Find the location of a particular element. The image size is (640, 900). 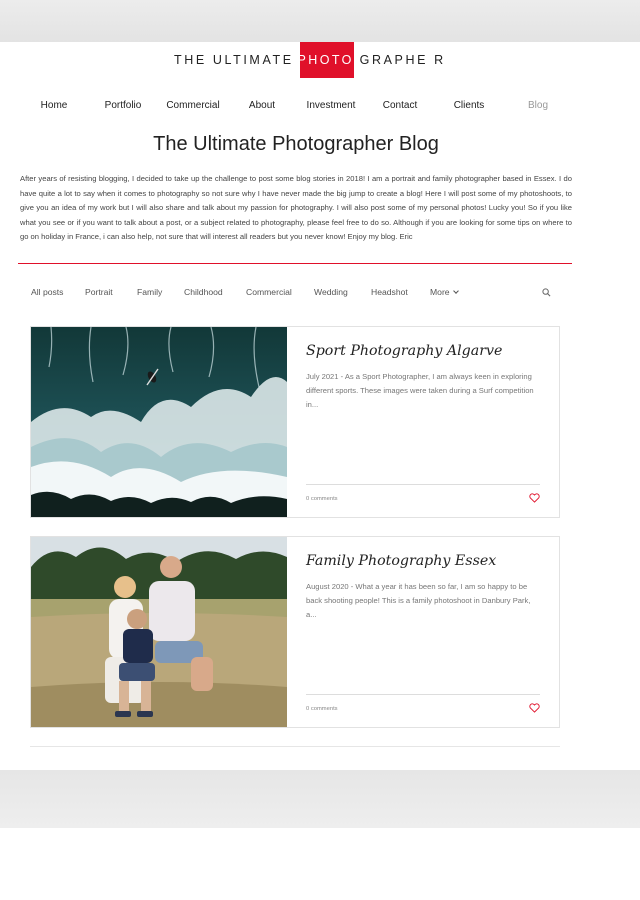

category-headshot: Headshot is located at coordinates (389, 292).